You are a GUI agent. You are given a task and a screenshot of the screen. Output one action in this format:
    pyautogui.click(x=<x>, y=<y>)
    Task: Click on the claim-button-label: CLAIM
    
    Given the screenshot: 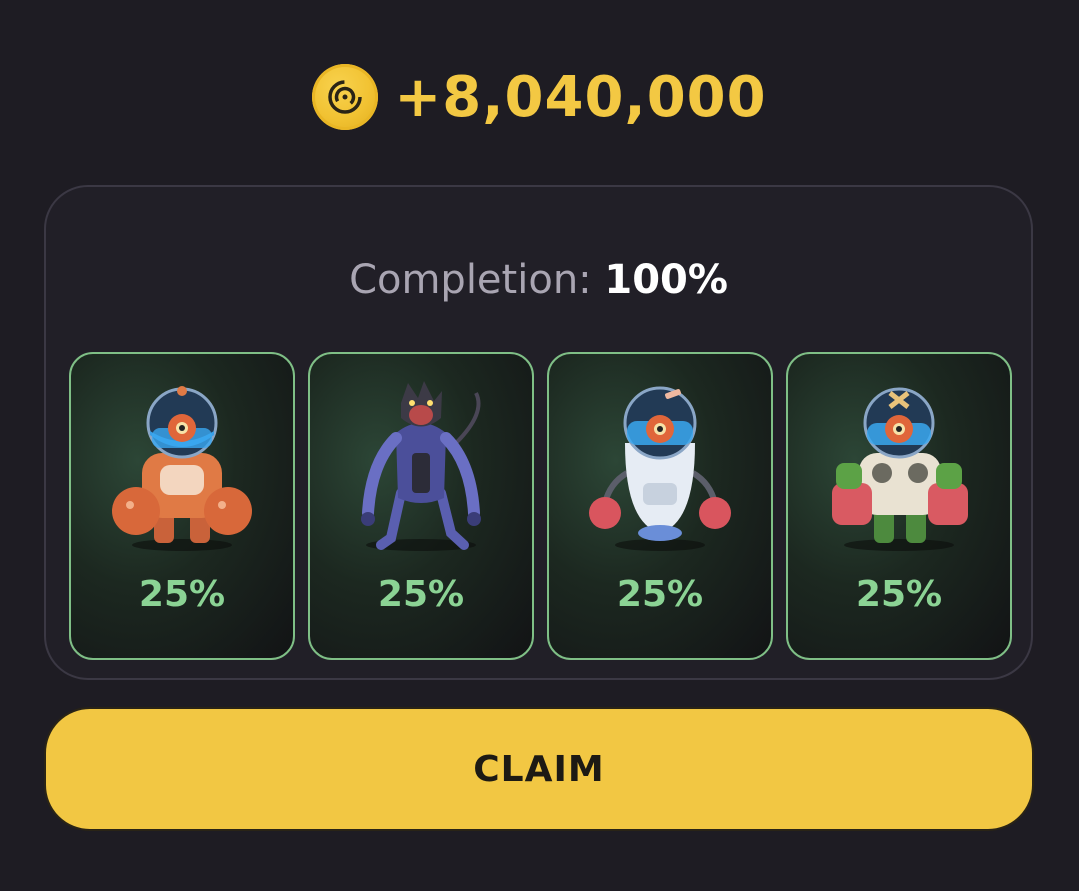 What is the action you would take?
    pyautogui.click(x=539, y=769)
    